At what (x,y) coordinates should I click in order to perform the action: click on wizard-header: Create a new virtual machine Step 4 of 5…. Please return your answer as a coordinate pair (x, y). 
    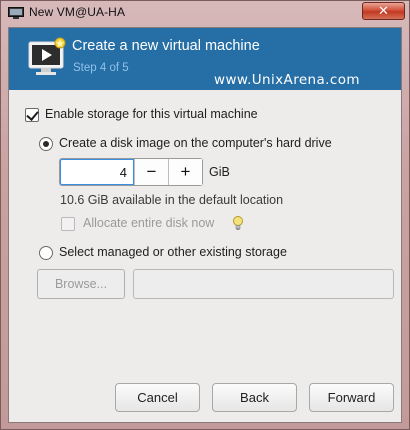
    Looking at the image, I should click on (205, 59).